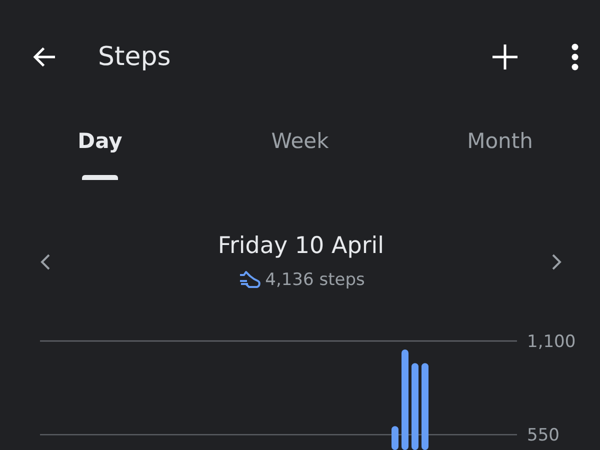  I want to click on tab: Week, so click(300, 139).